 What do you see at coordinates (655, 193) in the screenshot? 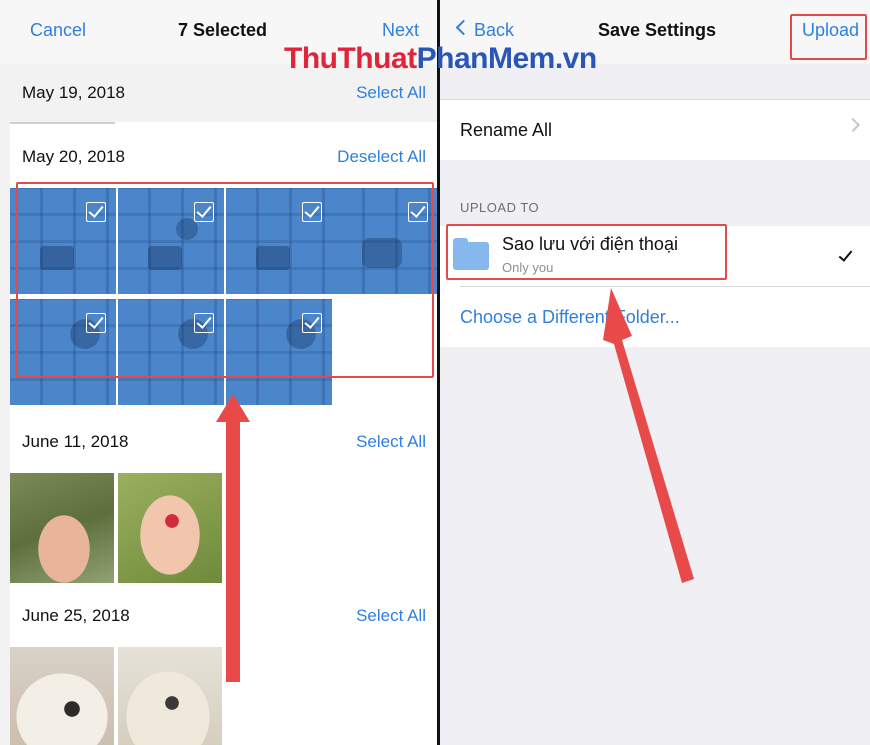
I see `section-gap` at bounding box center [655, 193].